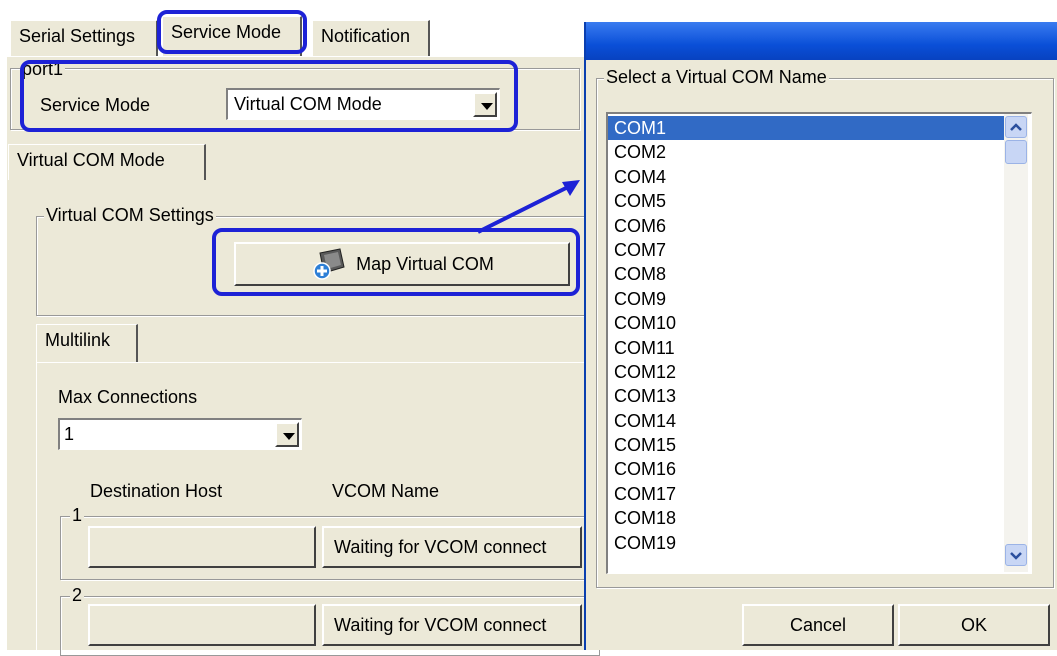  What do you see at coordinates (87, 343) in the screenshot?
I see `tab-multilink: Multilink` at bounding box center [87, 343].